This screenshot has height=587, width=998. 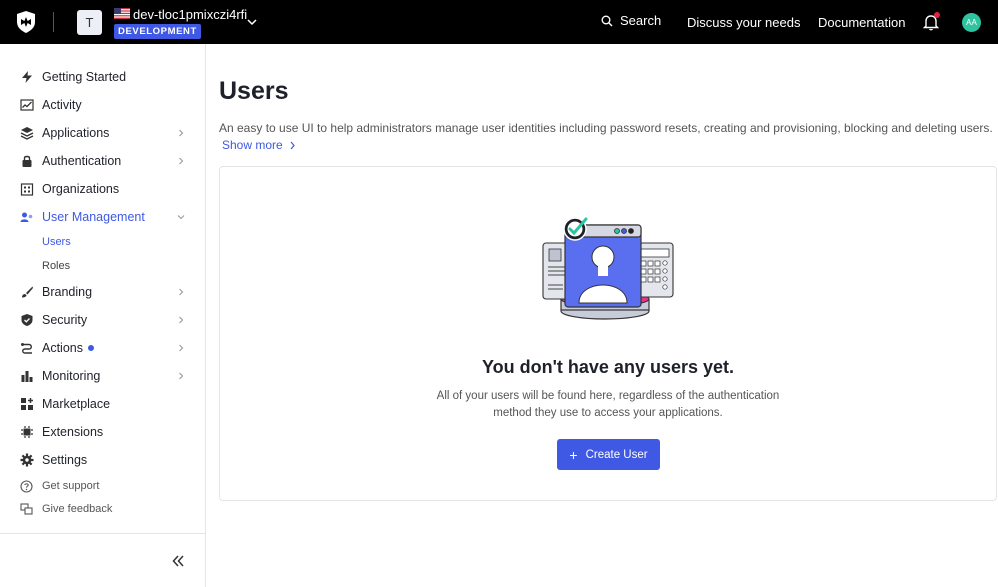 What do you see at coordinates (26, 509) in the screenshot?
I see `chat-bubbles-icon` at bounding box center [26, 509].